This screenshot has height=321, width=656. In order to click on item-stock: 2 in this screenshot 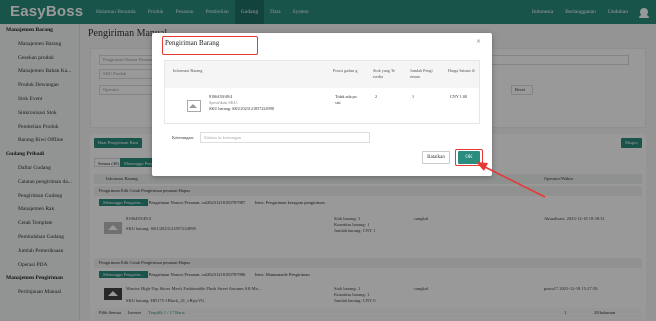, I will do `click(376, 96)`.